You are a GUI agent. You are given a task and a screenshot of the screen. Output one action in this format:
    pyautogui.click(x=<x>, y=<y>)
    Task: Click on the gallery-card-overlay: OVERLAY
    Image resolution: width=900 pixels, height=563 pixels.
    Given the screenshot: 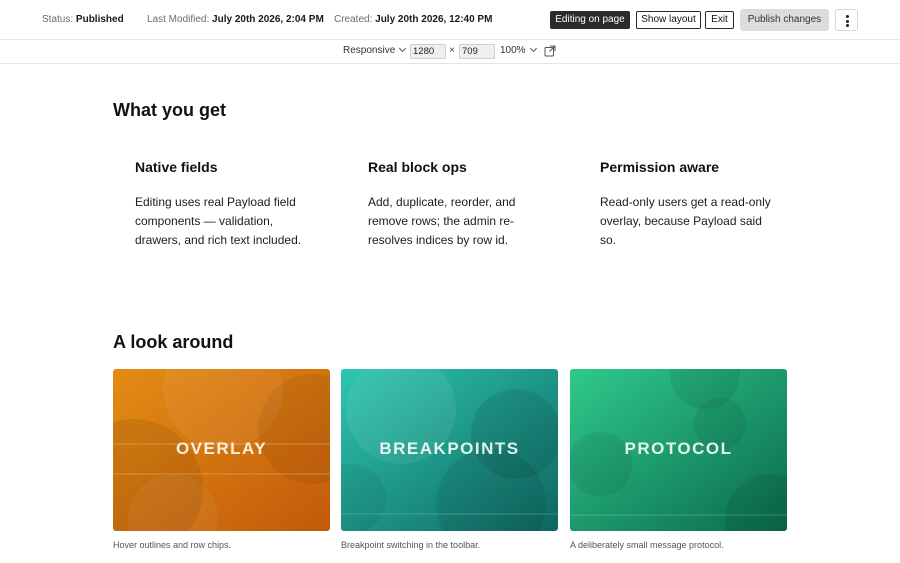 What is the action you would take?
    pyautogui.click(x=221, y=450)
    